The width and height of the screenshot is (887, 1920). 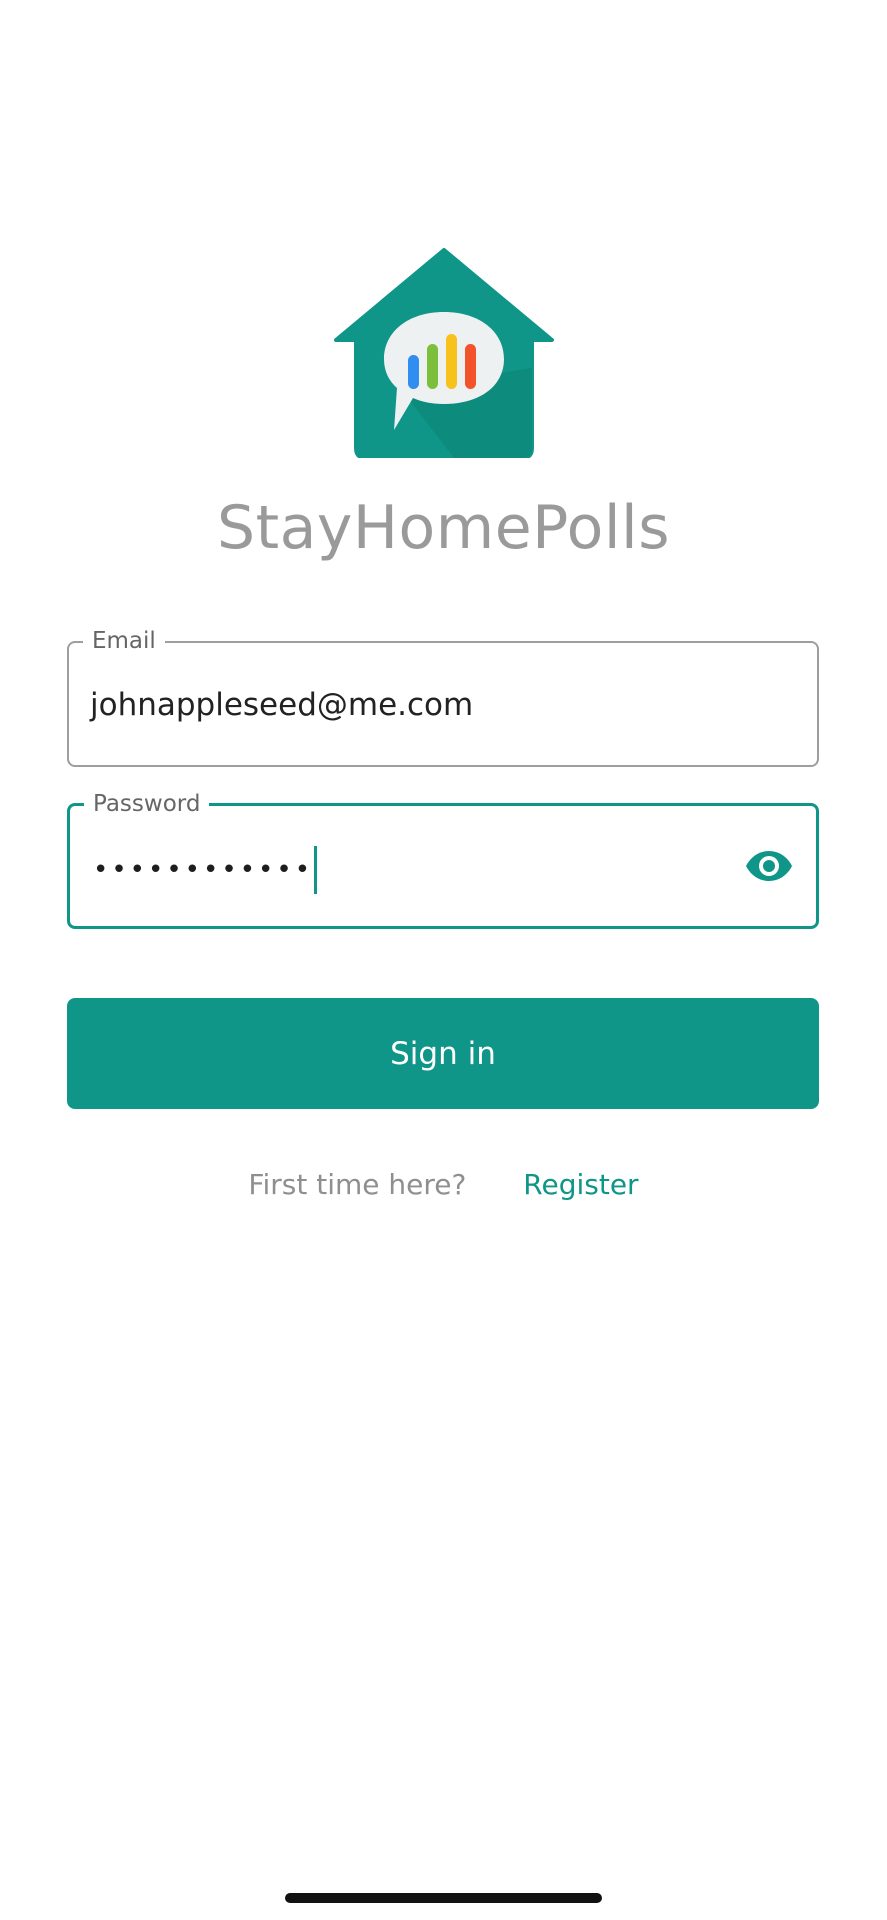 I want to click on poll-bar-blue, so click(x=413, y=372).